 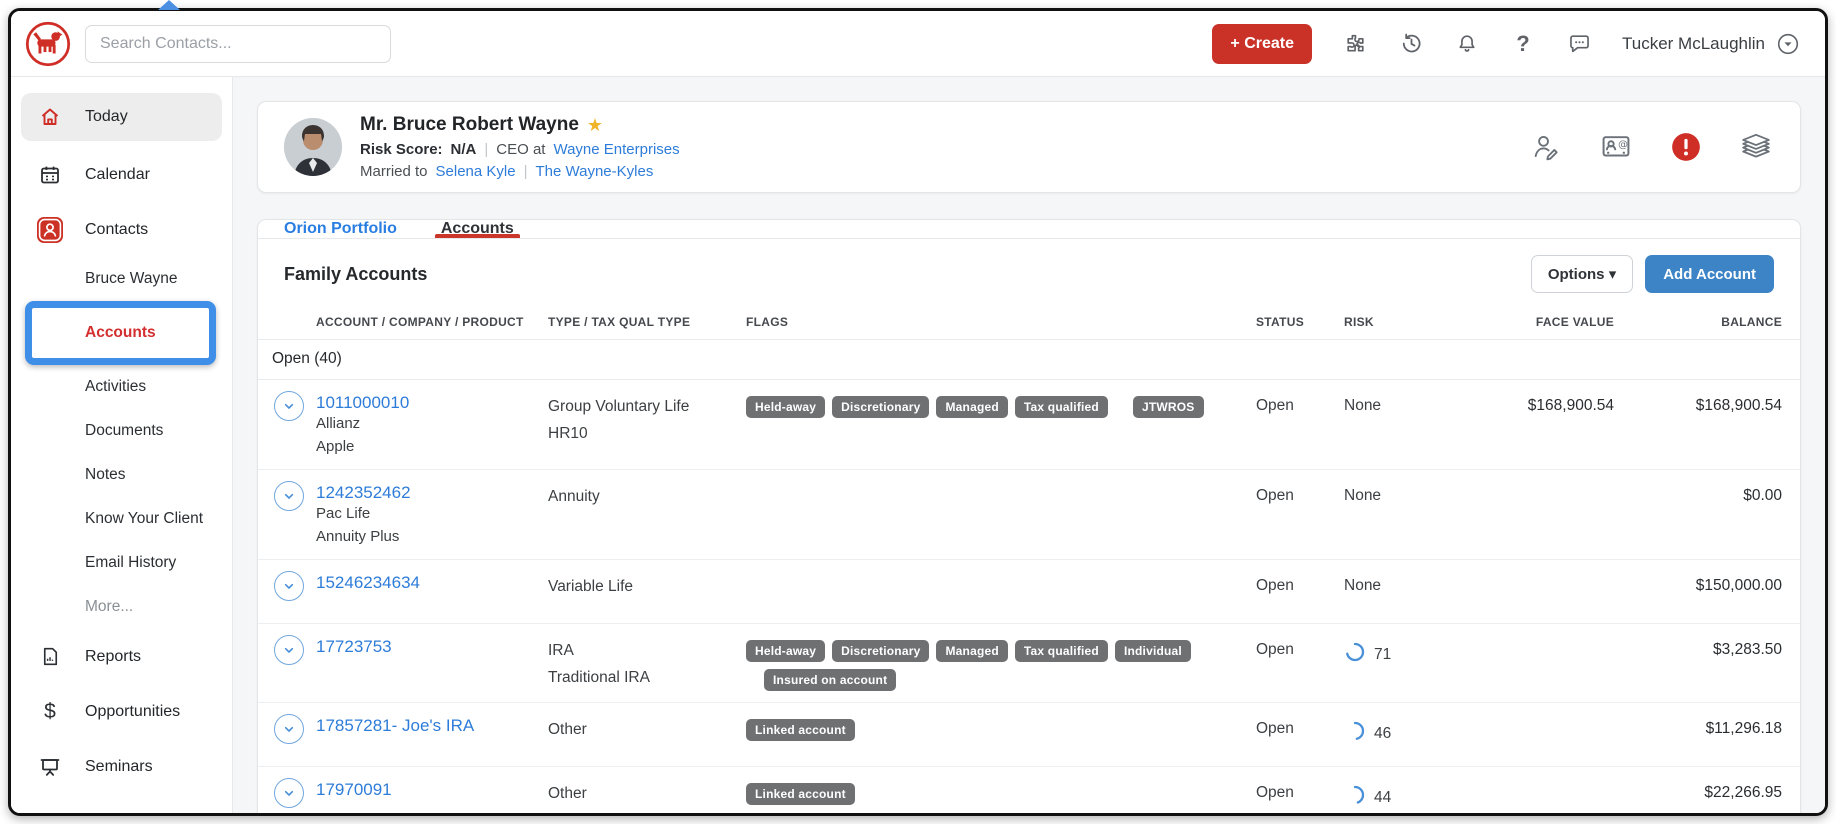 I want to click on sidebar-item-today: Today, so click(x=121, y=117).